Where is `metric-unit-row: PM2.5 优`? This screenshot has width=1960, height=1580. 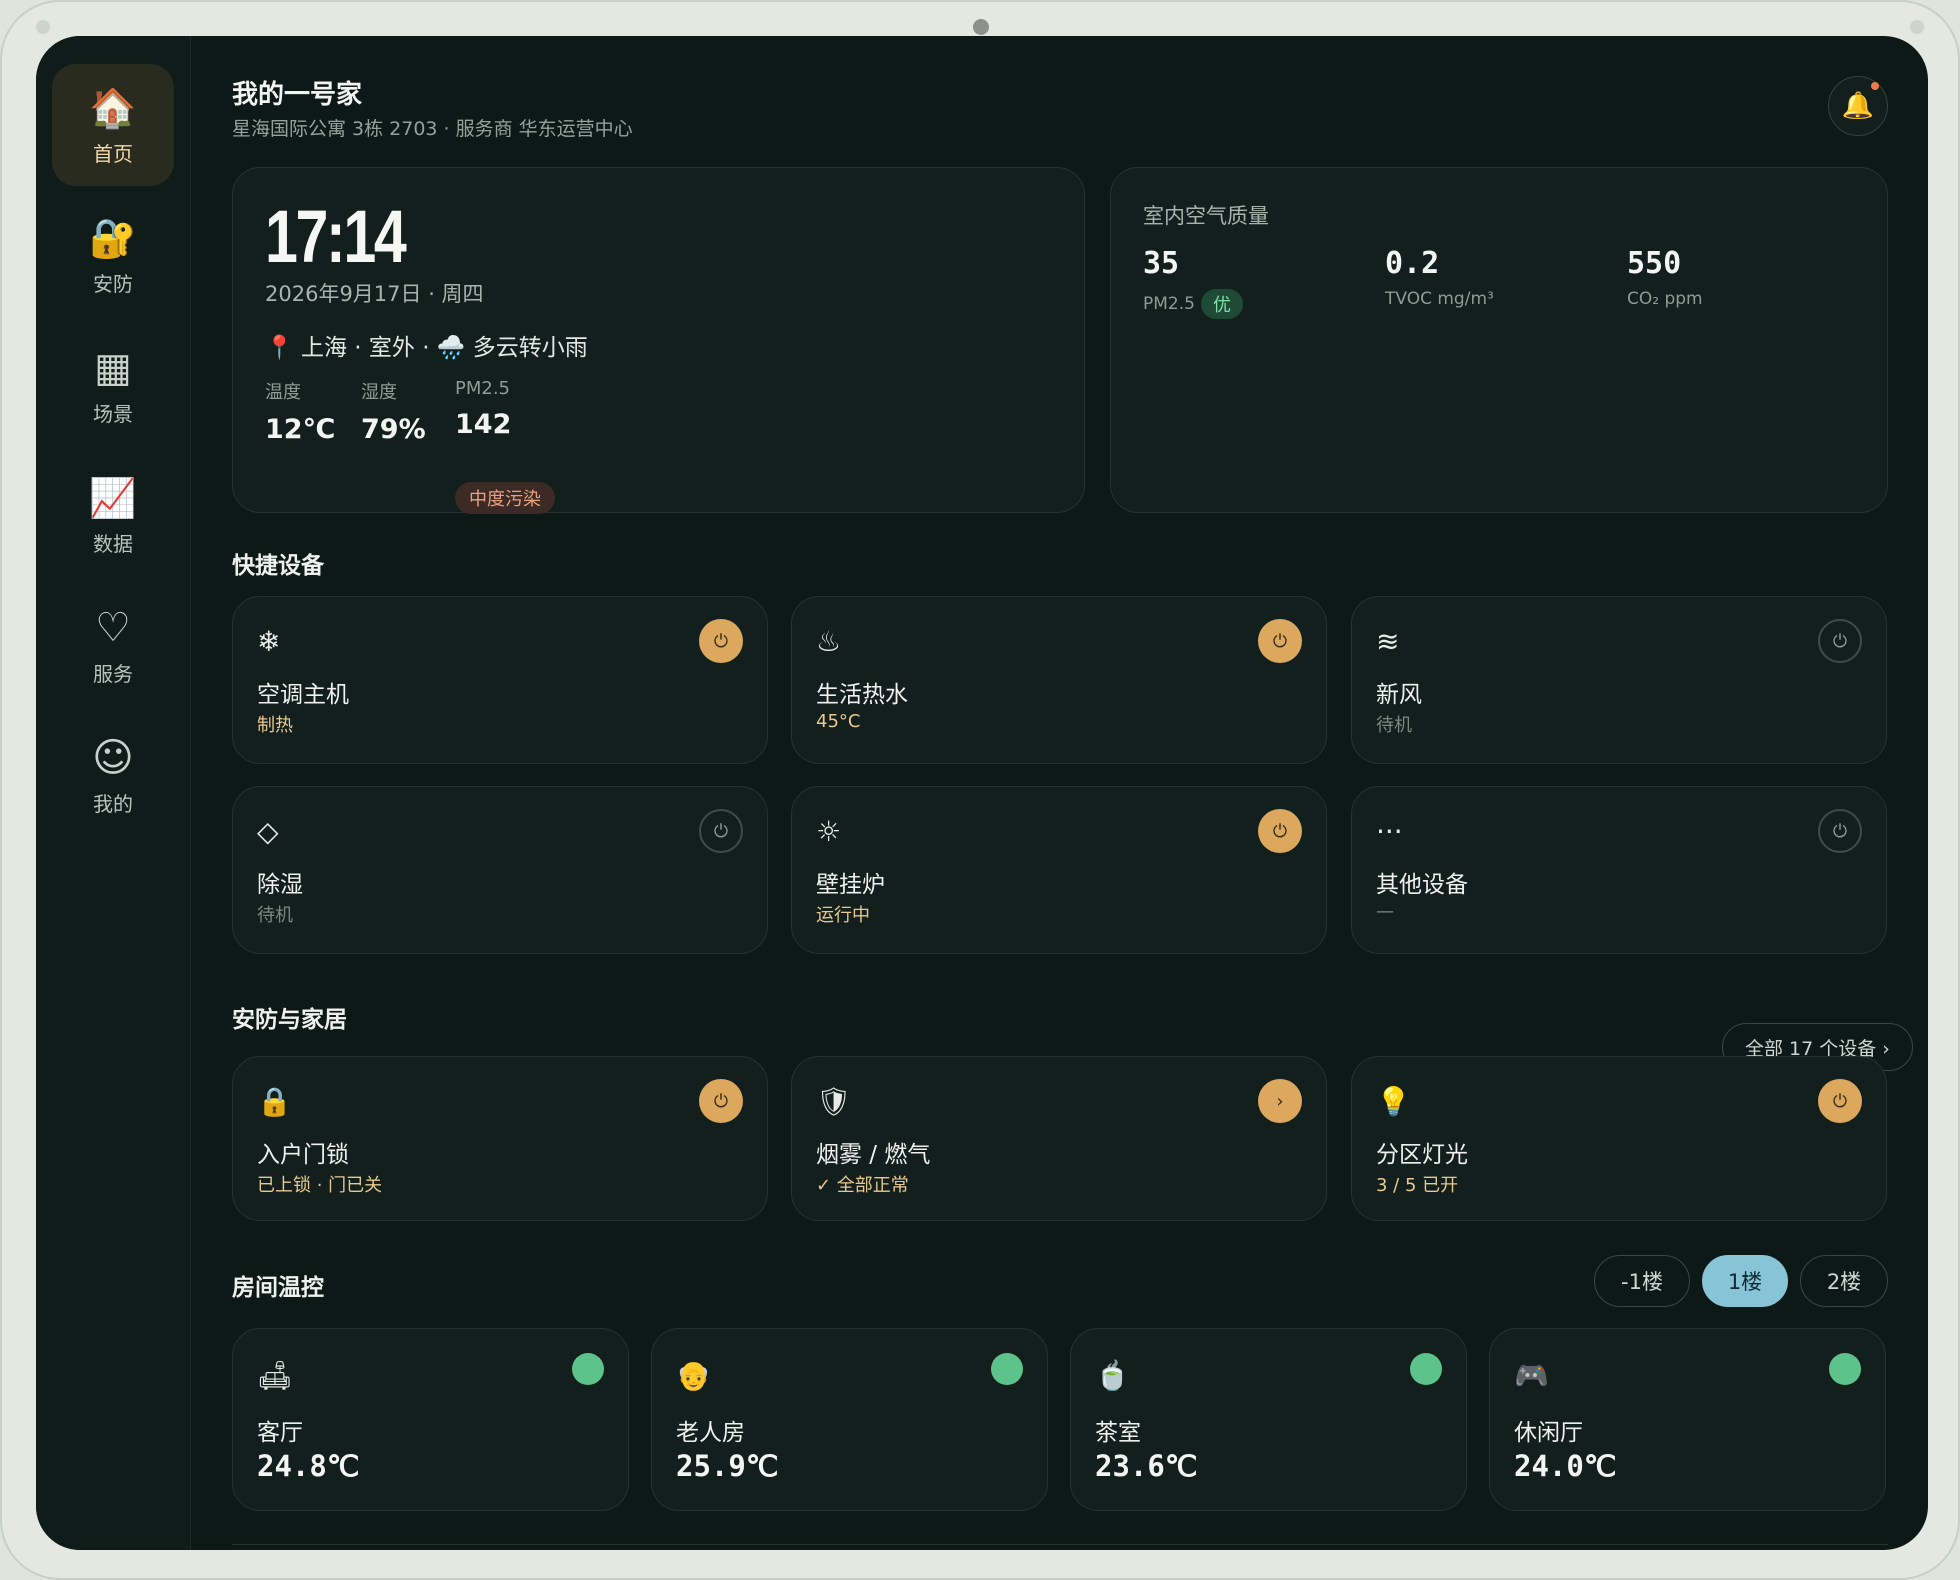 metric-unit-row: PM2.5 优 is located at coordinates (1193, 304).